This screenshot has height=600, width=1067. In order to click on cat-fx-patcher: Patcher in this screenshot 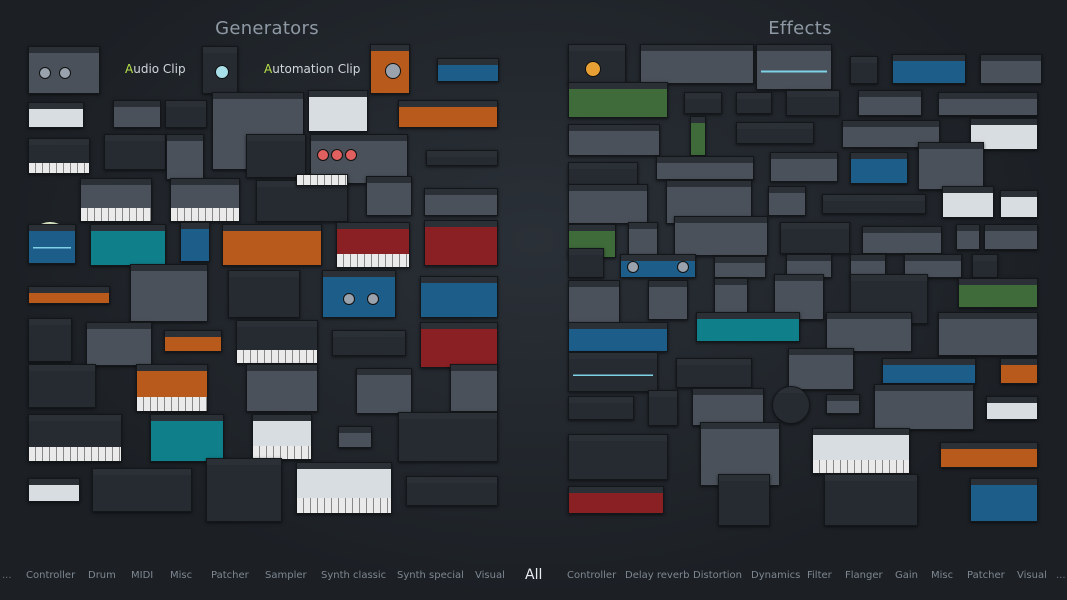, I will do `click(986, 575)`.